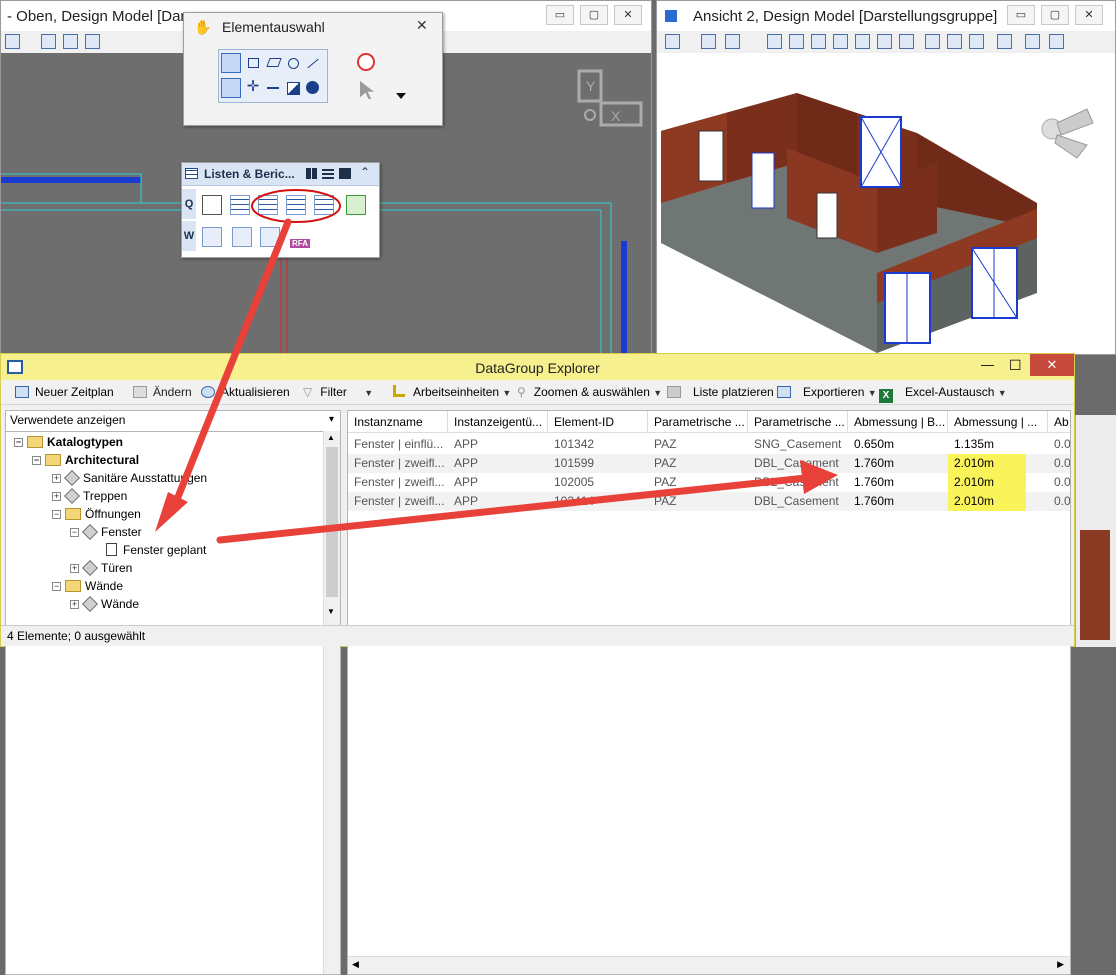 The height and width of the screenshot is (975, 1116). What do you see at coordinates (943, 393) in the screenshot?
I see `excel-exchange-button: X Excel-Austausch ▼` at bounding box center [943, 393].